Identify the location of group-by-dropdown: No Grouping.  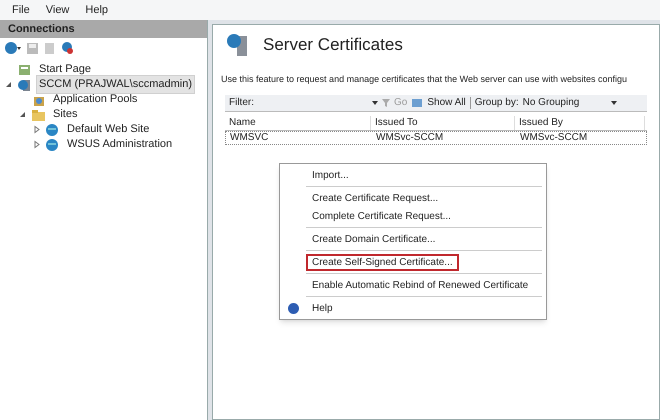
(570, 102).